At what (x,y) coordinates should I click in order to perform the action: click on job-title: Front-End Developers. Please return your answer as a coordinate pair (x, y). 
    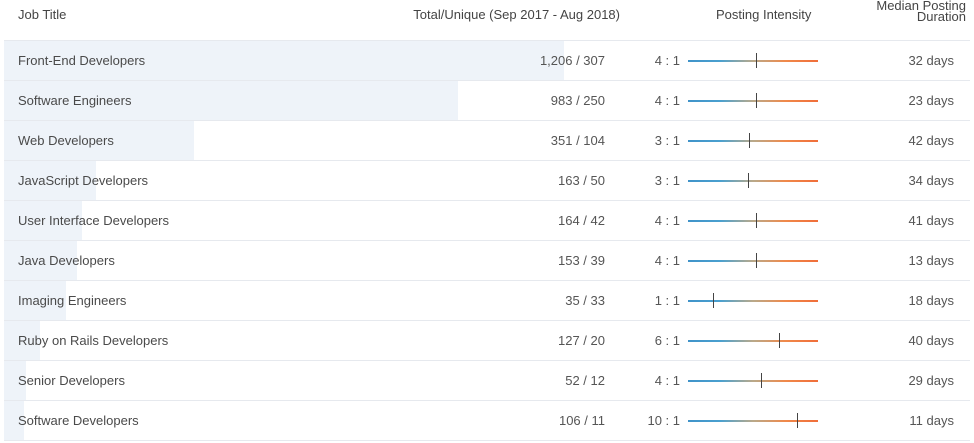
    Looking at the image, I should click on (82, 60).